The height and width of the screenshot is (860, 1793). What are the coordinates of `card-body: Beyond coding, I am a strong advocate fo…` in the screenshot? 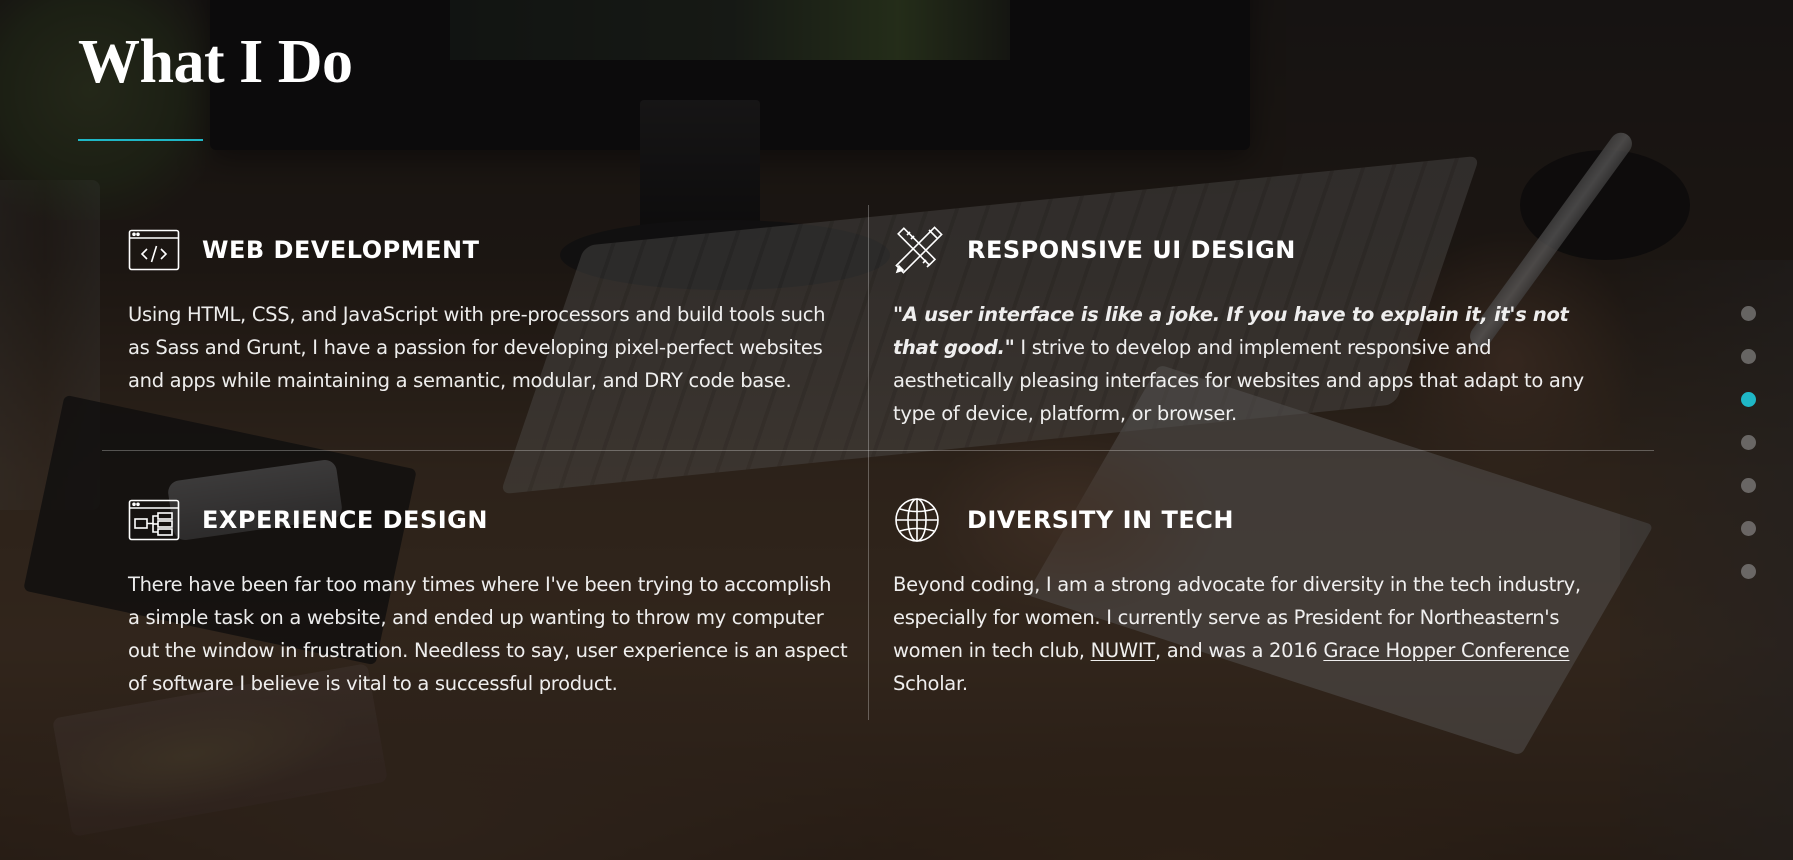 It's located at (1253, 634).